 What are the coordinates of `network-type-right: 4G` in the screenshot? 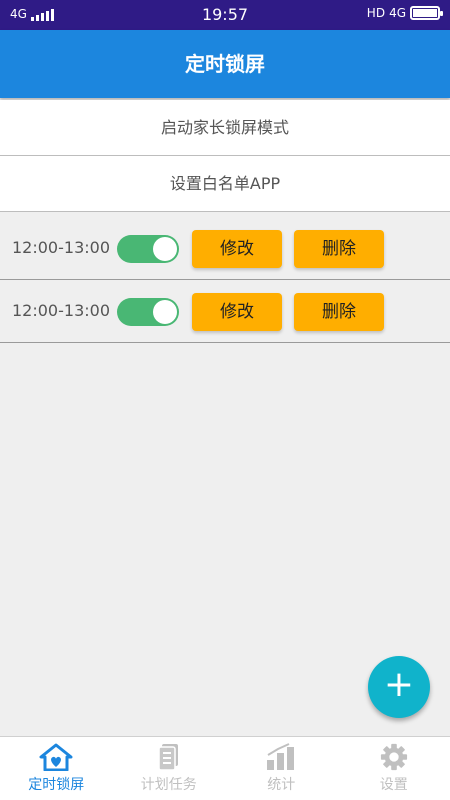 It's located at (397, 13).